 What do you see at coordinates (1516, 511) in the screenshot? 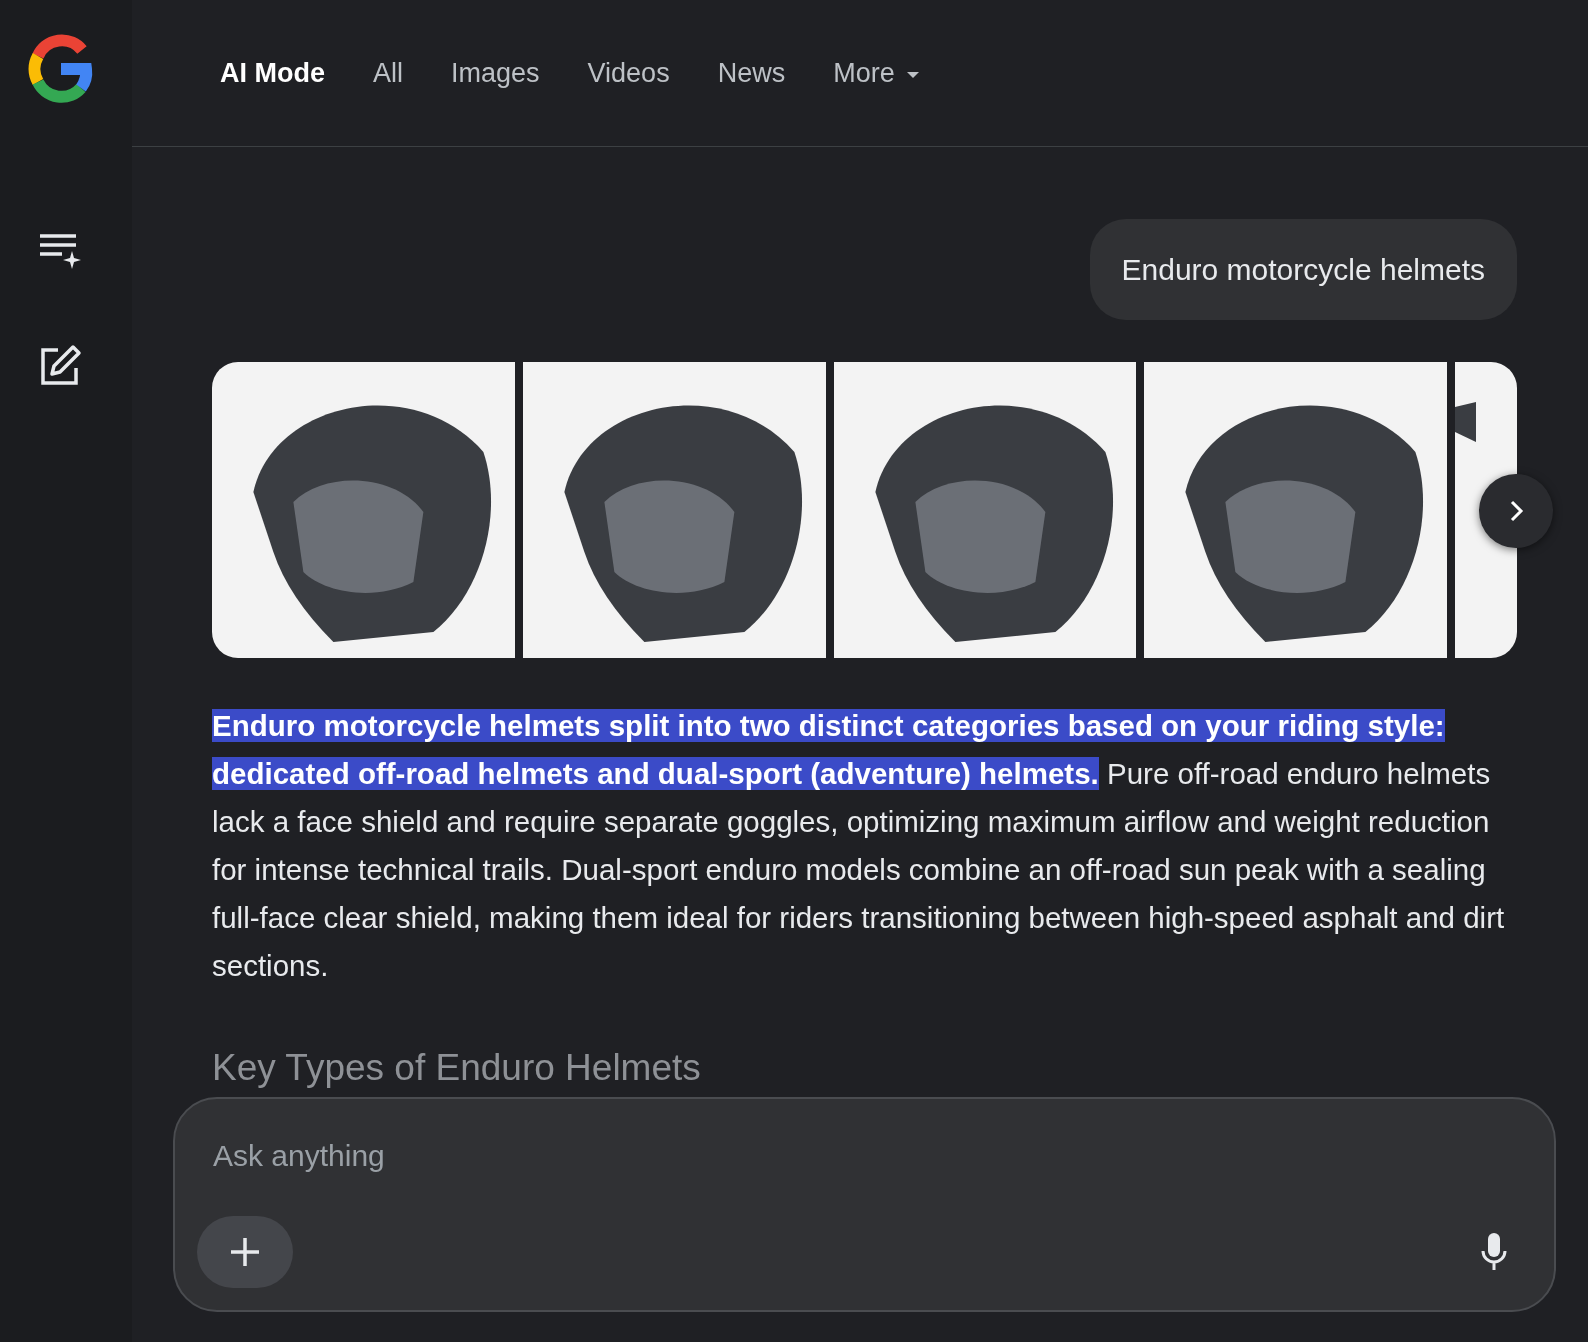
I see `next-button` at bounding box center [1516, 511].